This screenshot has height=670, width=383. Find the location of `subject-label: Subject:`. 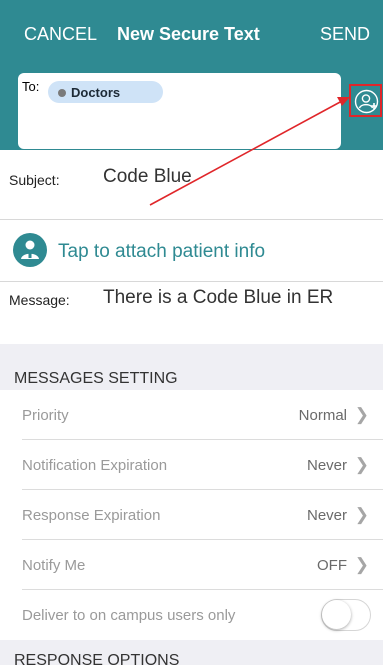

subject-label: Subject: is located at coordinates (34, 180).